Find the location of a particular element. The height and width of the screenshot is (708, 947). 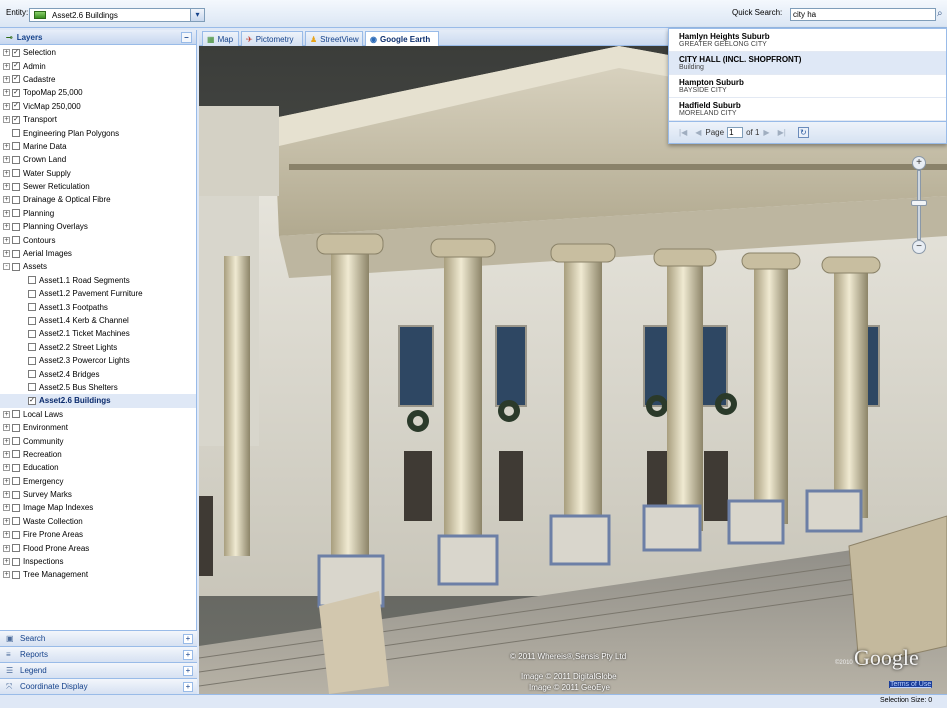

layer-item: + Crown Land is located at coordinates (98, 159).